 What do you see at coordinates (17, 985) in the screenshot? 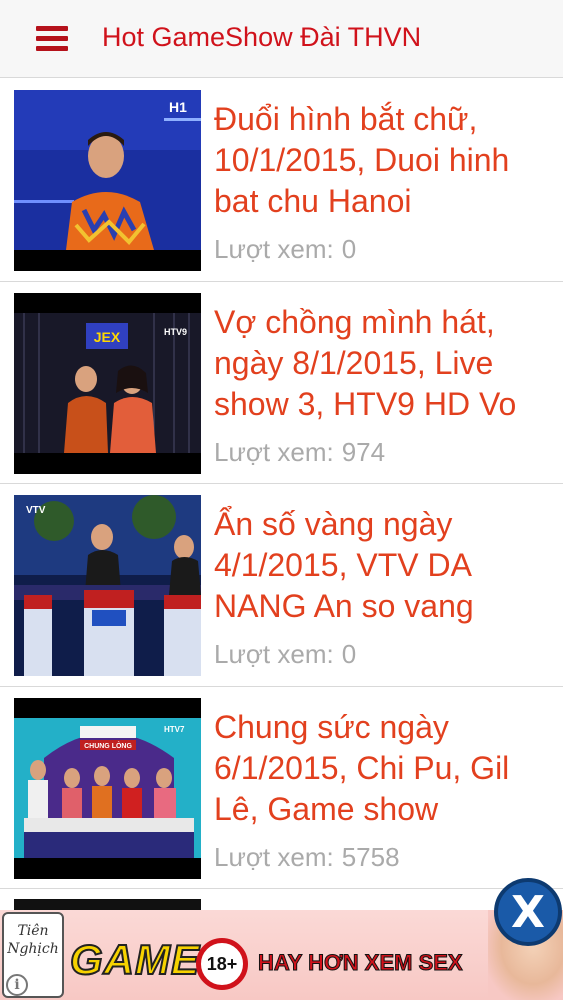
I see `ad-info-icon: i` at bounding box center [17, 985].